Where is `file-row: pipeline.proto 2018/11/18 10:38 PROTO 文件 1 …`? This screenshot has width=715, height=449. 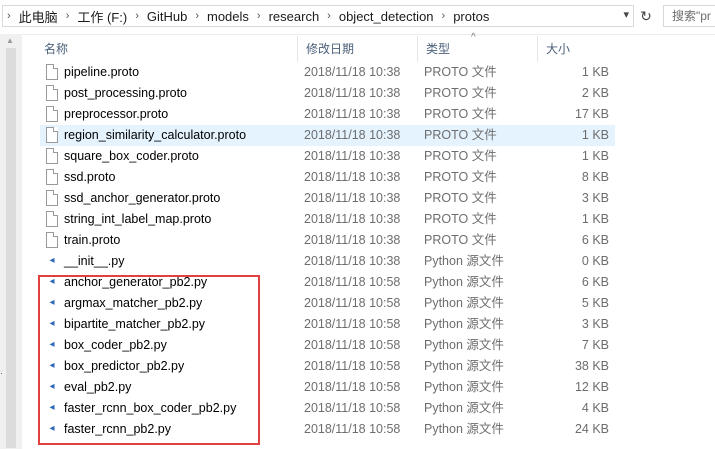
file-row: pipeline.proto 2018/11/18 10:38 PROTO 文件 1 … is located at coordinates (327, 72).